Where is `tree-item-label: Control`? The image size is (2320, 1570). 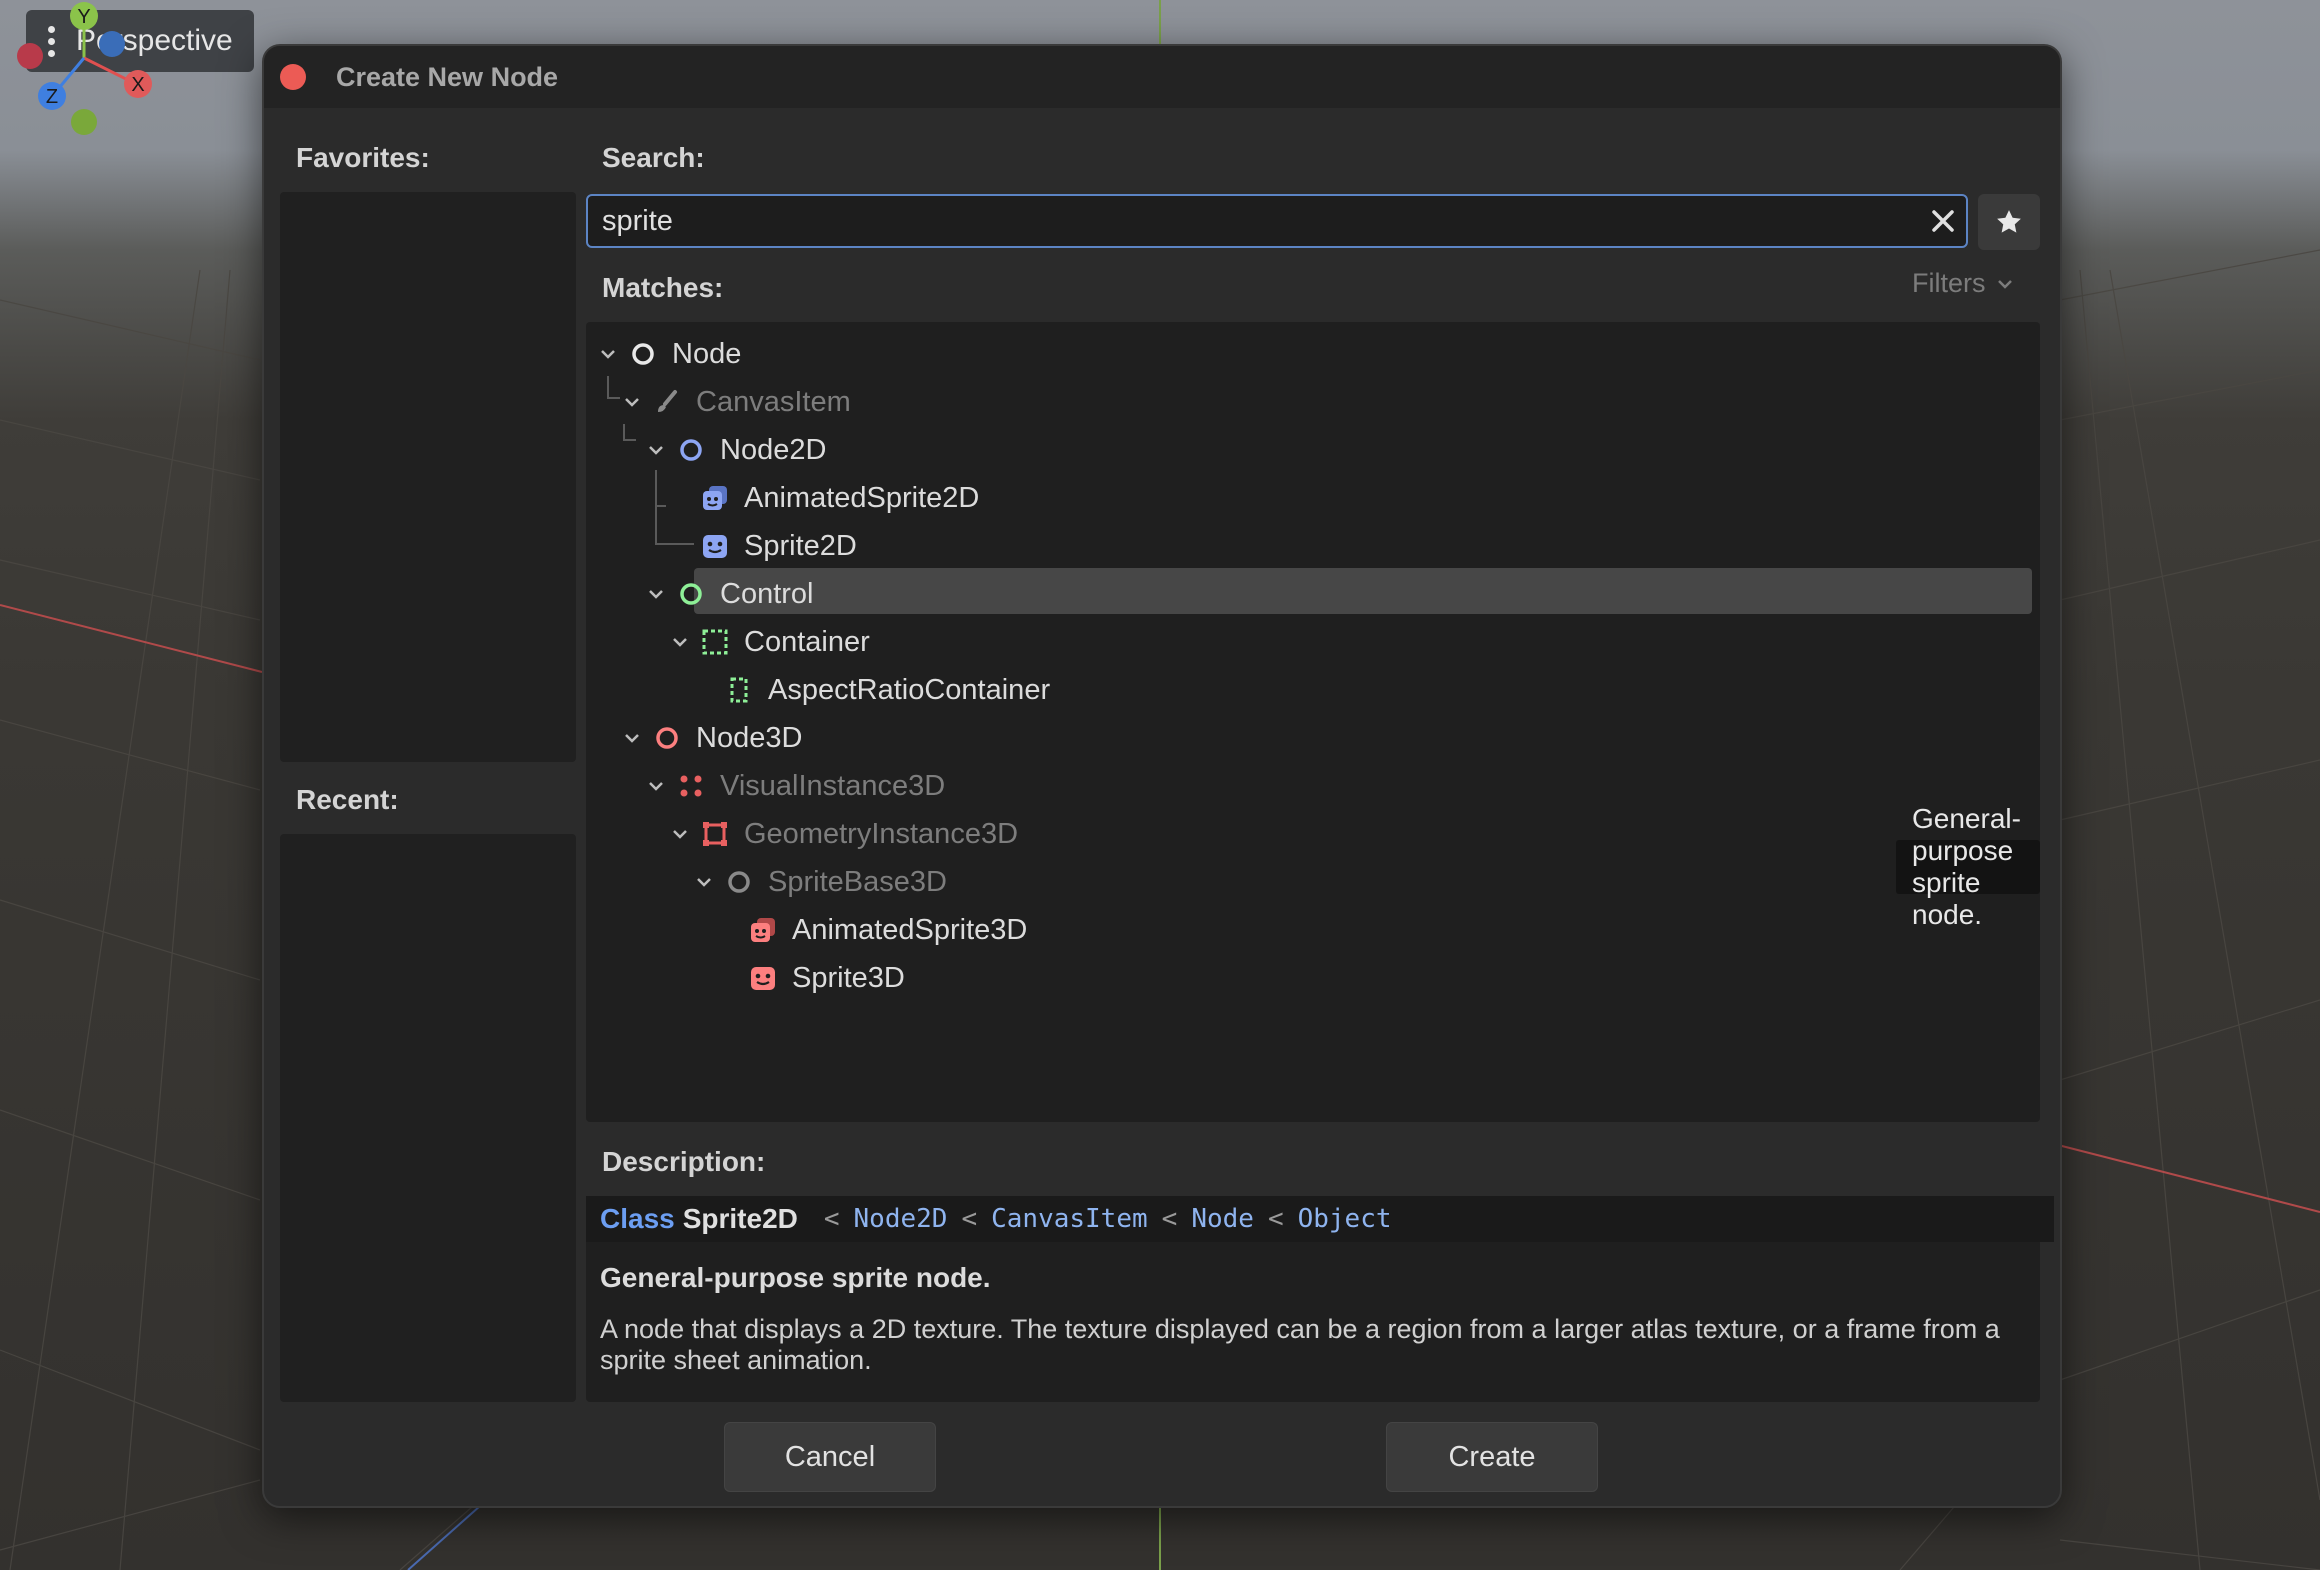
tree-item-label: Control is located at coordinates (767, 593).